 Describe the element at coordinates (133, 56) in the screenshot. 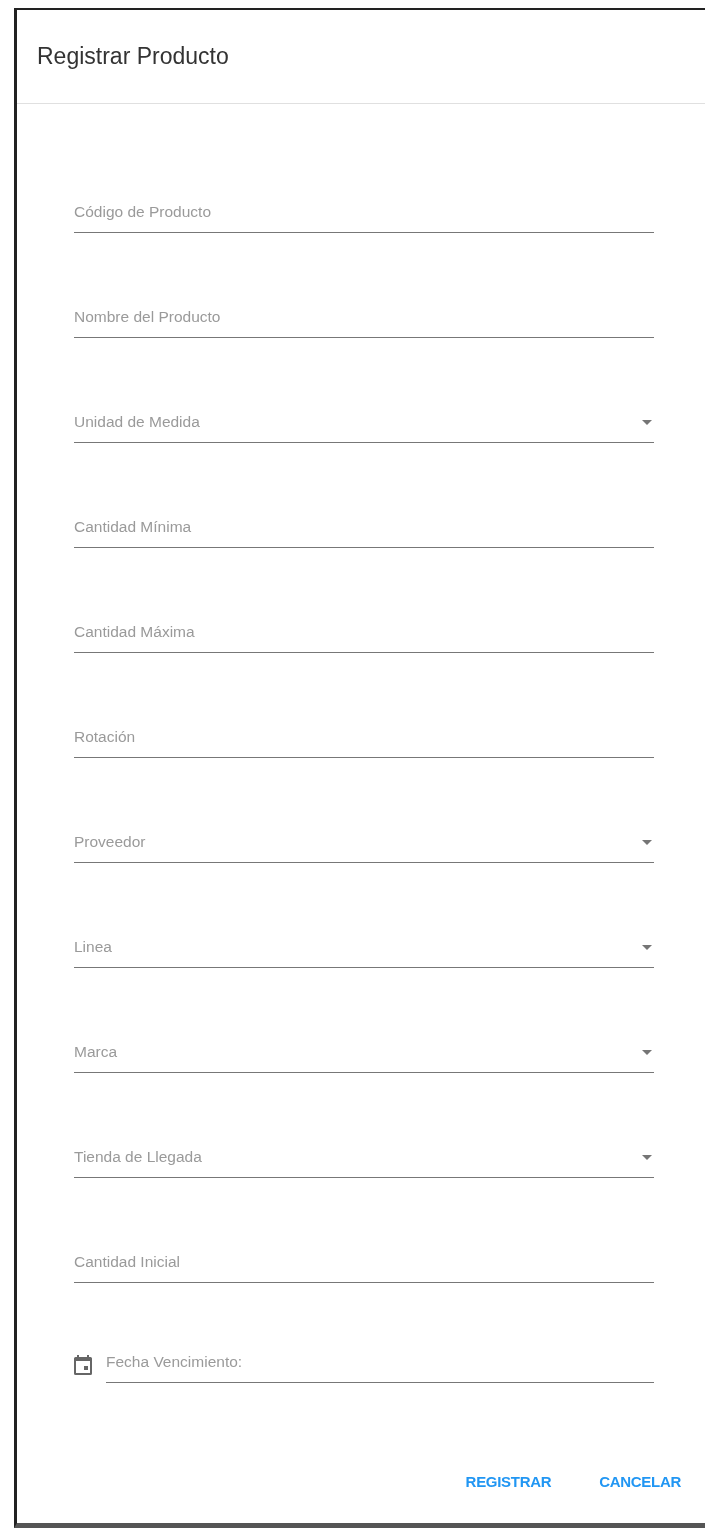

I see `dialog-title: Registrar Producto` at that location.